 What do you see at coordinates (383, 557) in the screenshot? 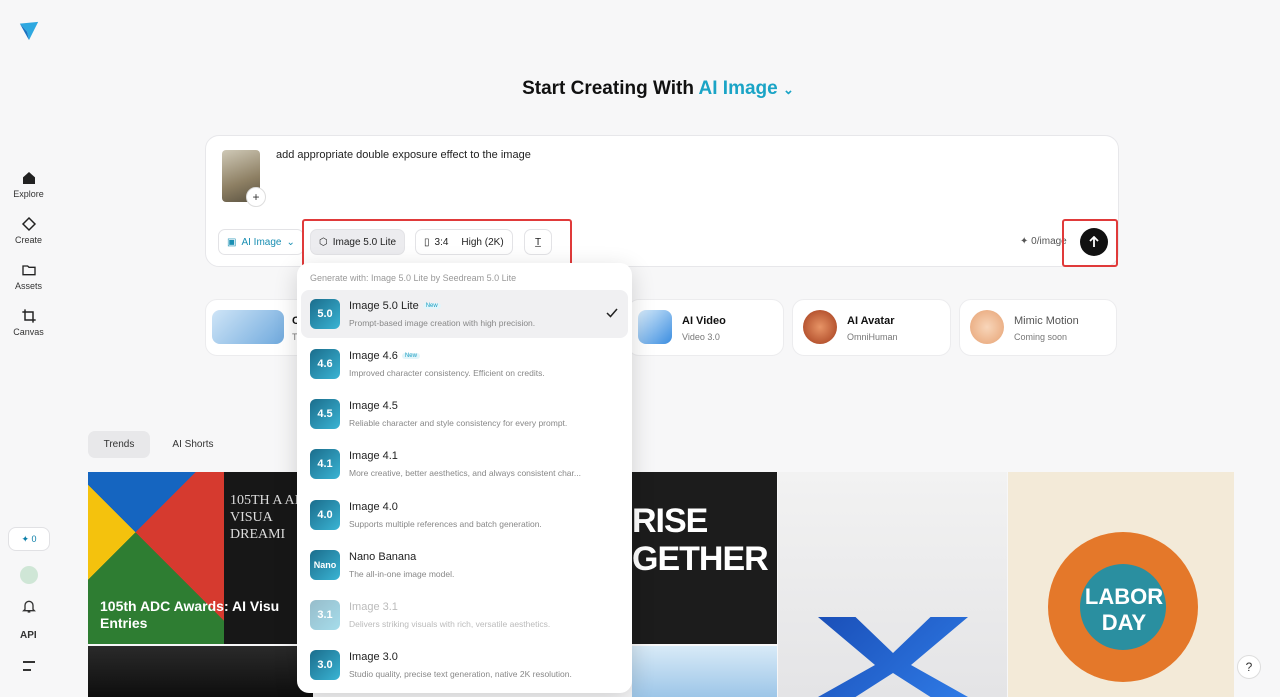
I see `model-name: Nano Banana` at bounding box center [383, 557].